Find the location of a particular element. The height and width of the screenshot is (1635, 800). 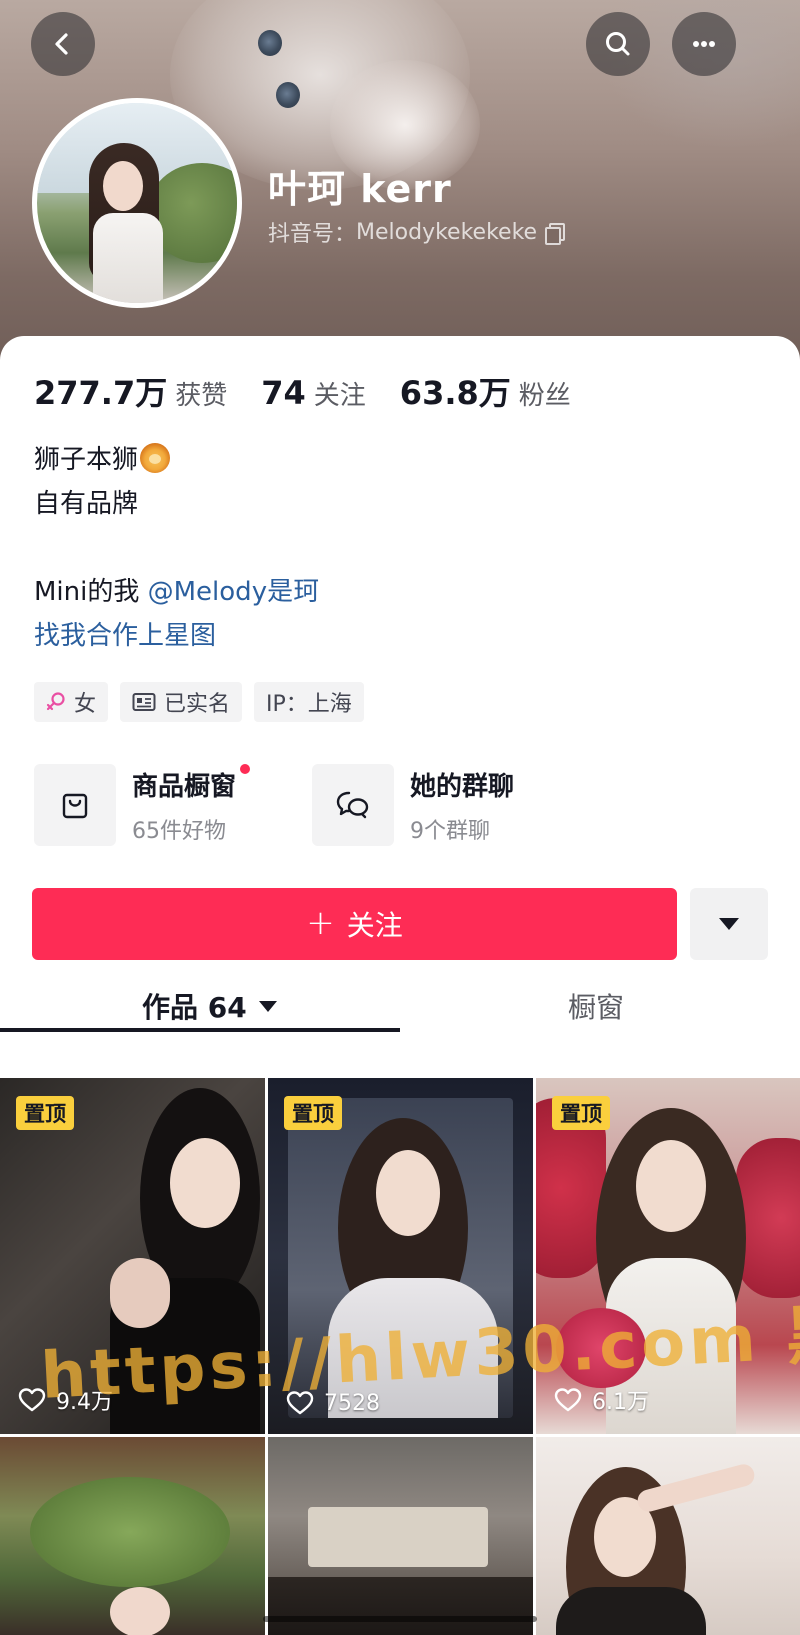

shop-window-text: 商品橱窗 65件好物 is located at coordinates (191, 804).